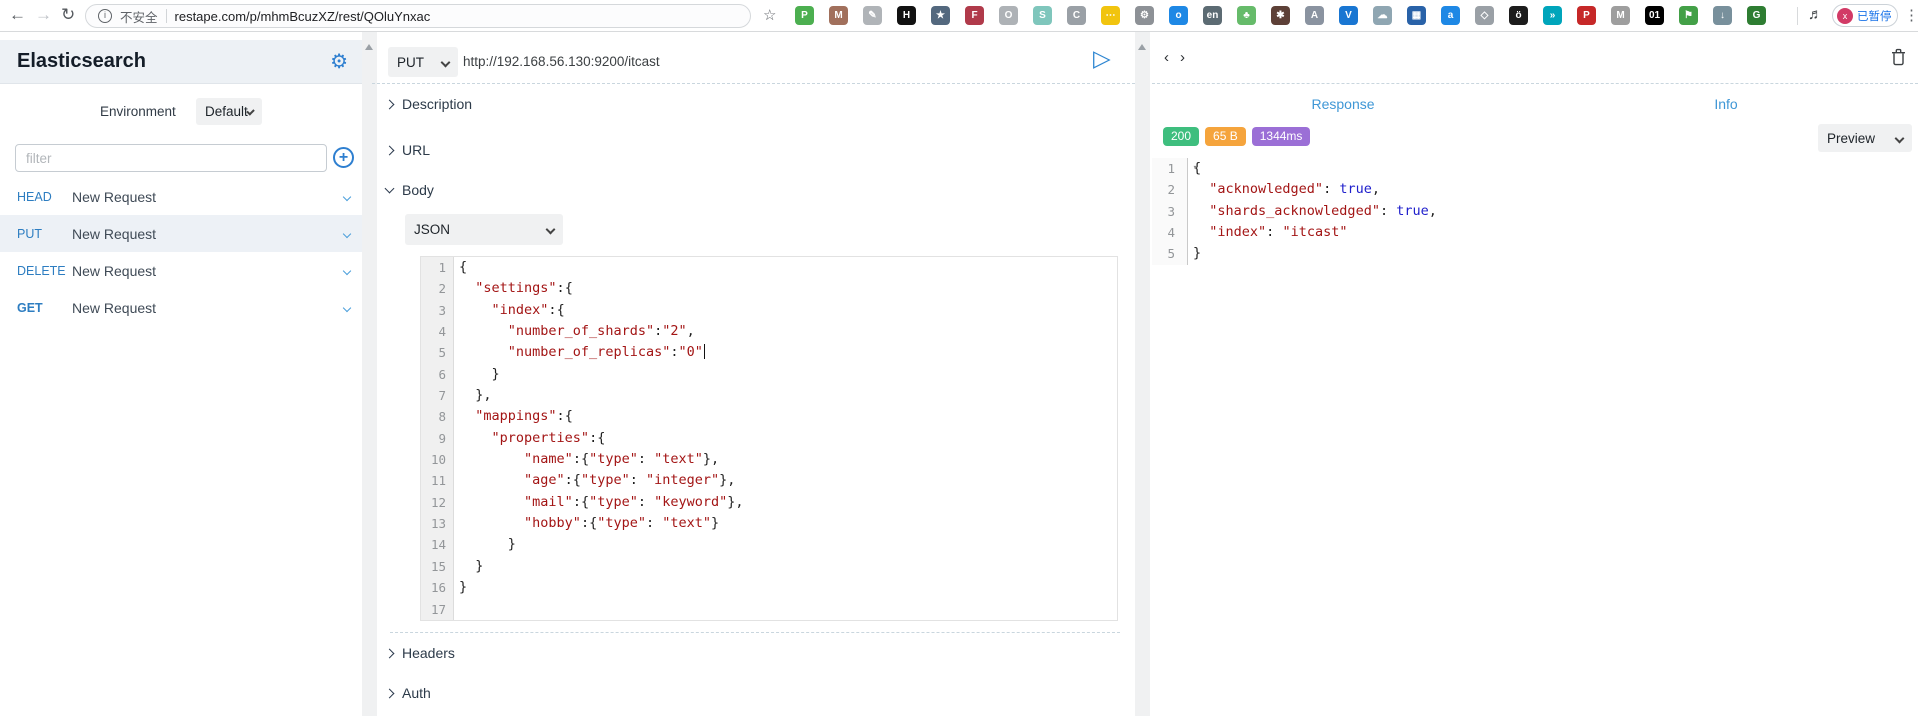 This screenshot has width=1918, height=716. What do you see at coordinates (1195, 168) in the screenshot?
I see `collapse-icon: ▾` at bounding box center [1195, 168].